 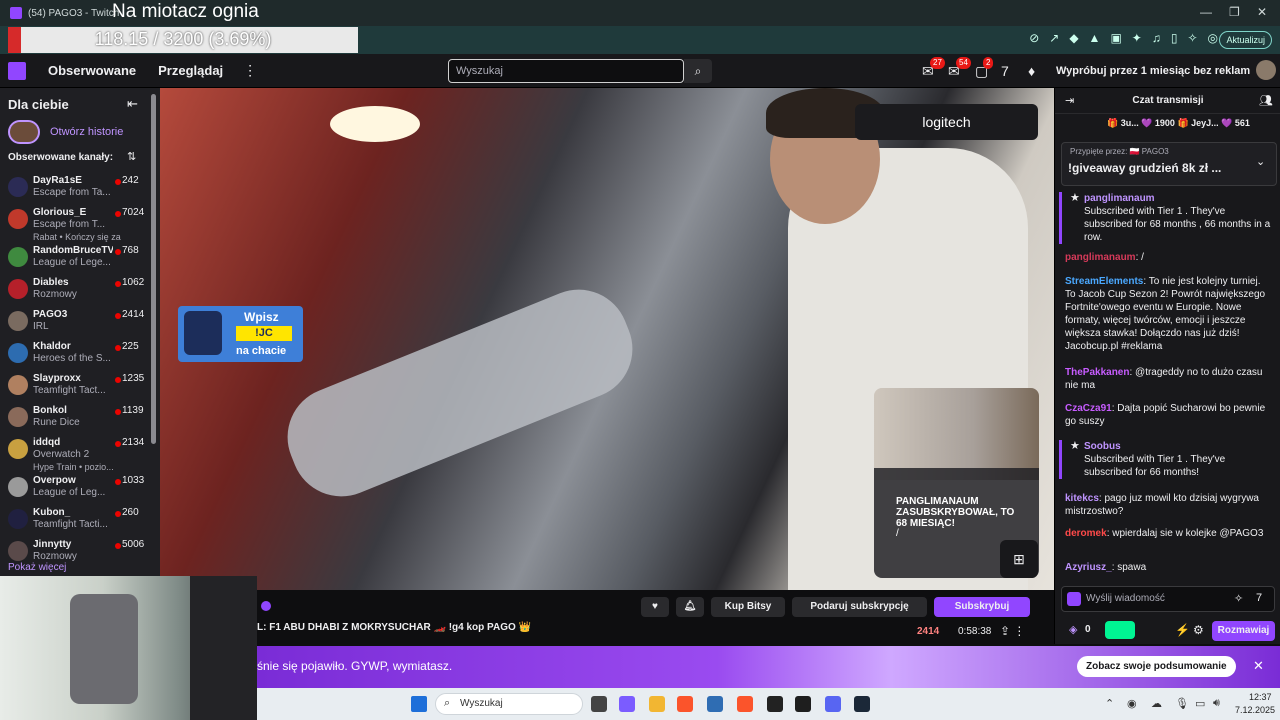 I want to click on close-banner-icon: ✕, so click(x=1258, y=666).